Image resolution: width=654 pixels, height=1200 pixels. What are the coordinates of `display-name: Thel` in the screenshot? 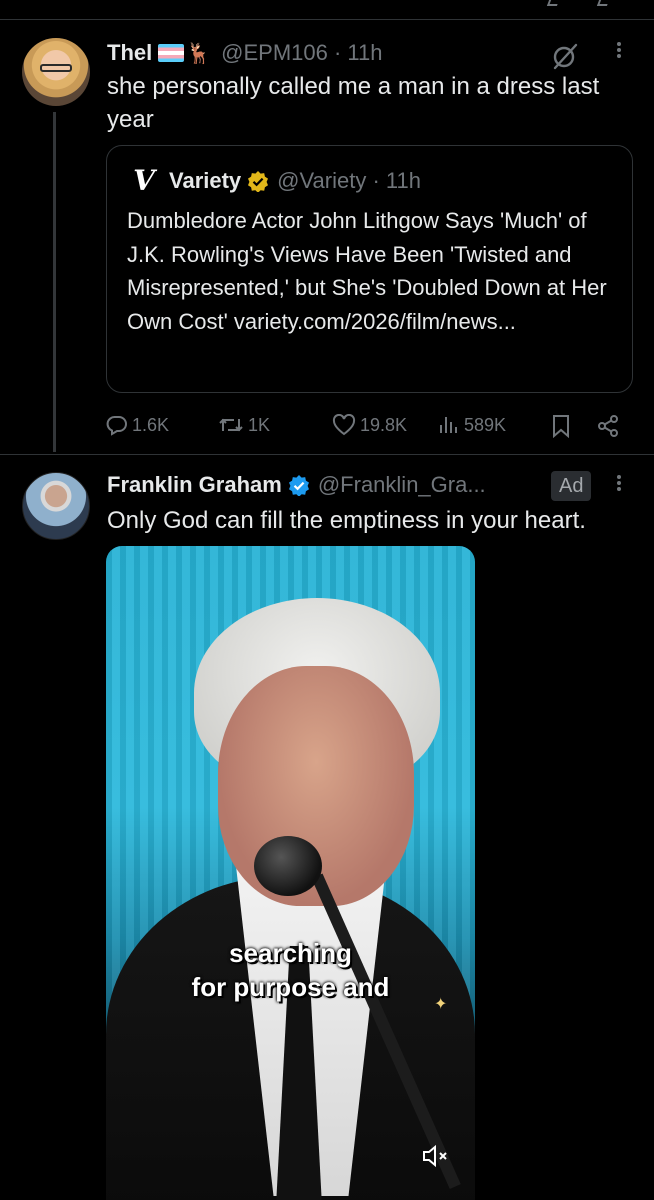 It's located at (129, 53).